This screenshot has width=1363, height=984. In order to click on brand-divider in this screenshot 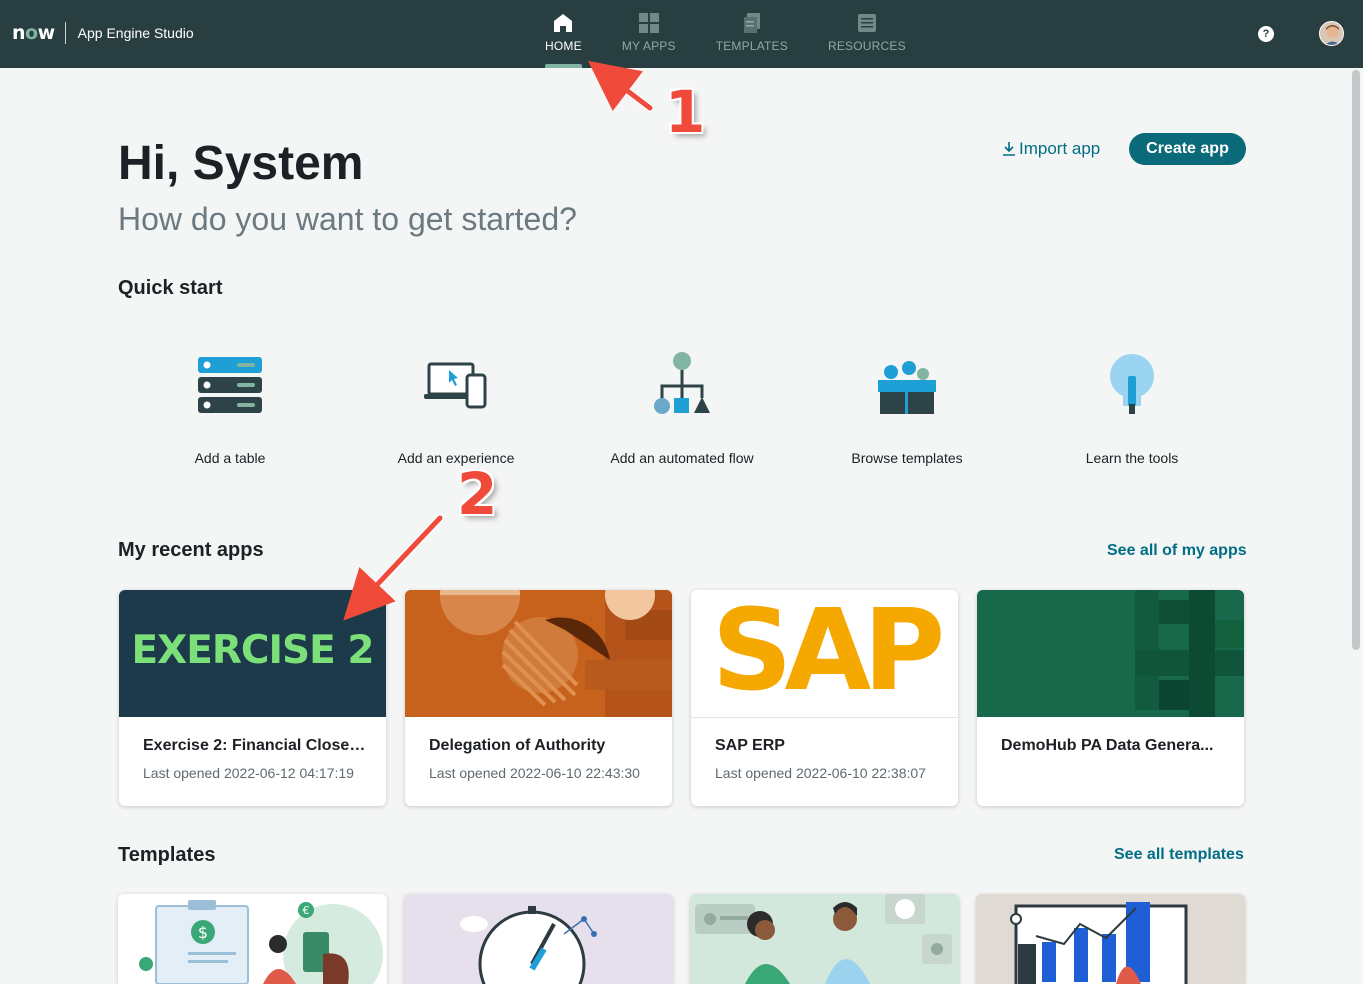, I will do `click(65, 33)`.